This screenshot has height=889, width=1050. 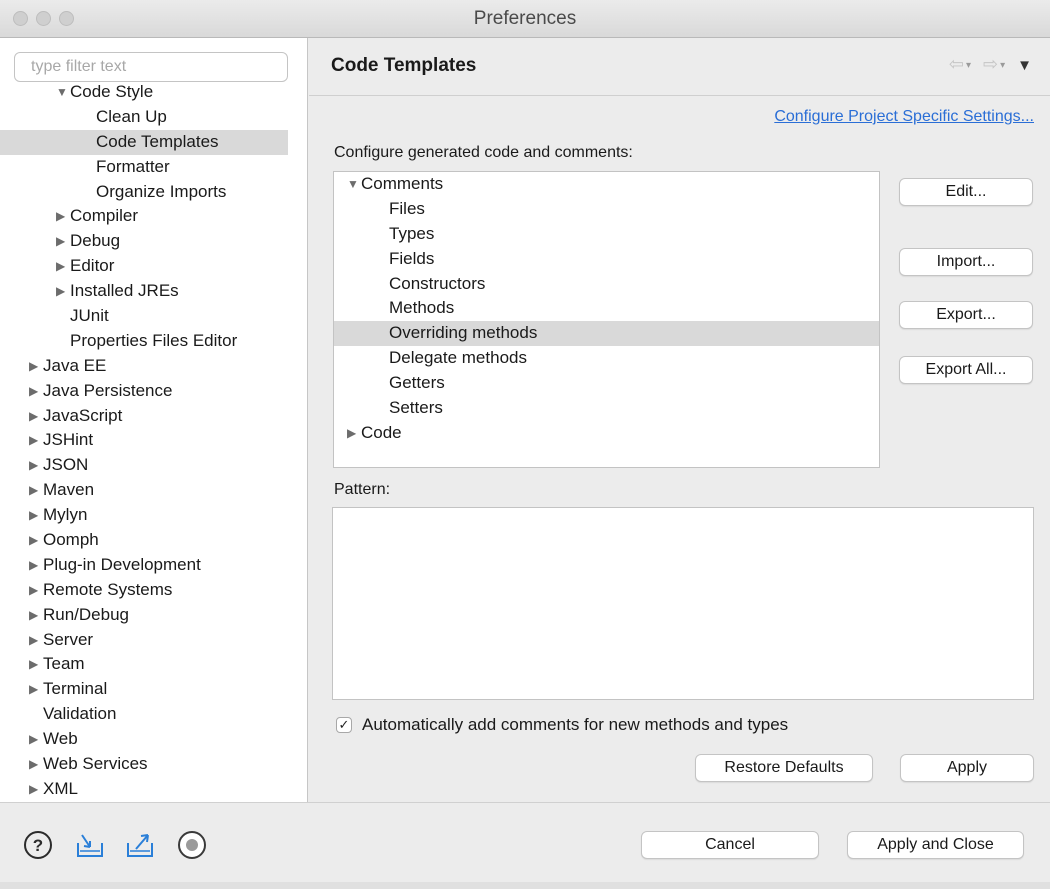 I want to click on sidebar-item: ▶ Compiler, so click(x=153, y=216).